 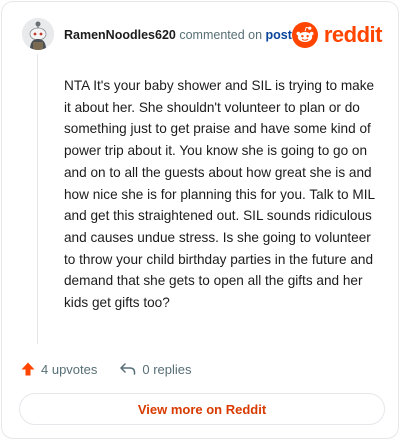 I want to click on user-avatar, so click(x=38, y=34).